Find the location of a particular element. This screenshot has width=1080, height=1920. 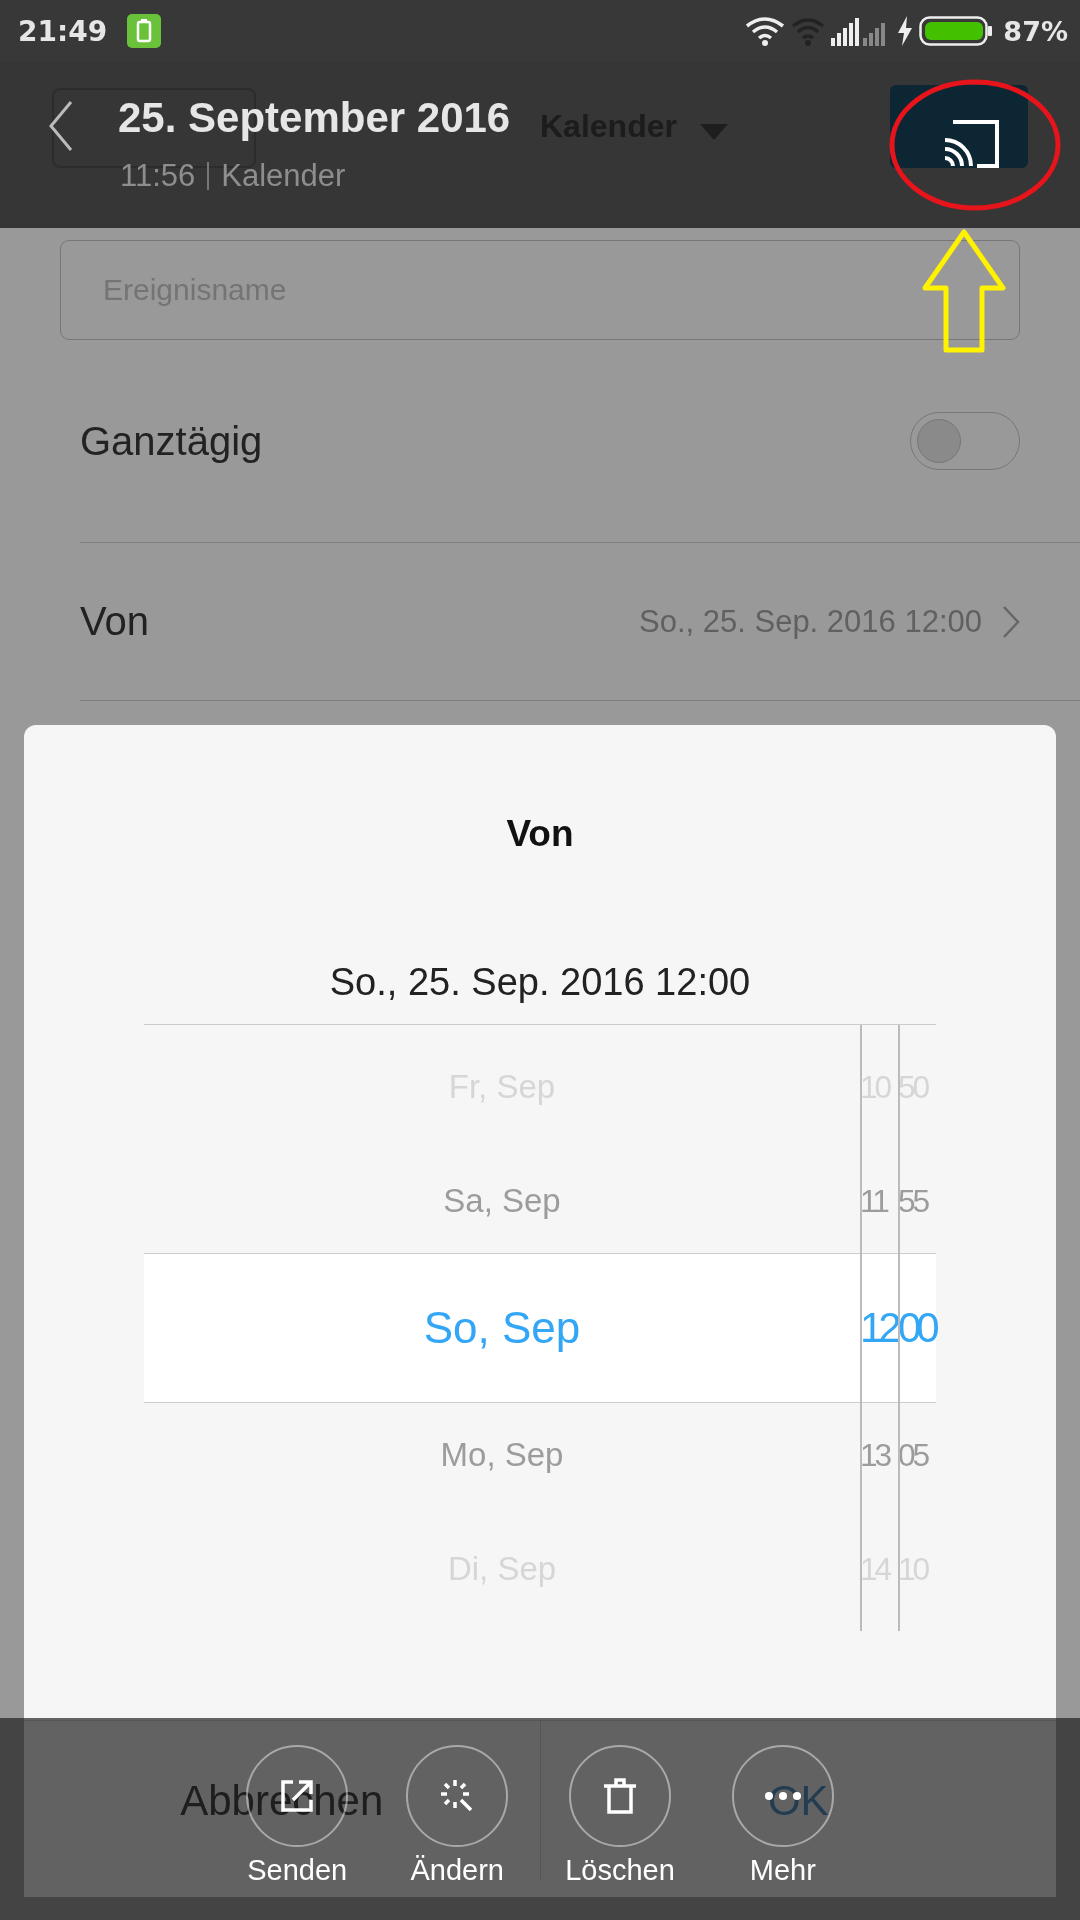

from-label: Von is located at coordinates (115, 621).